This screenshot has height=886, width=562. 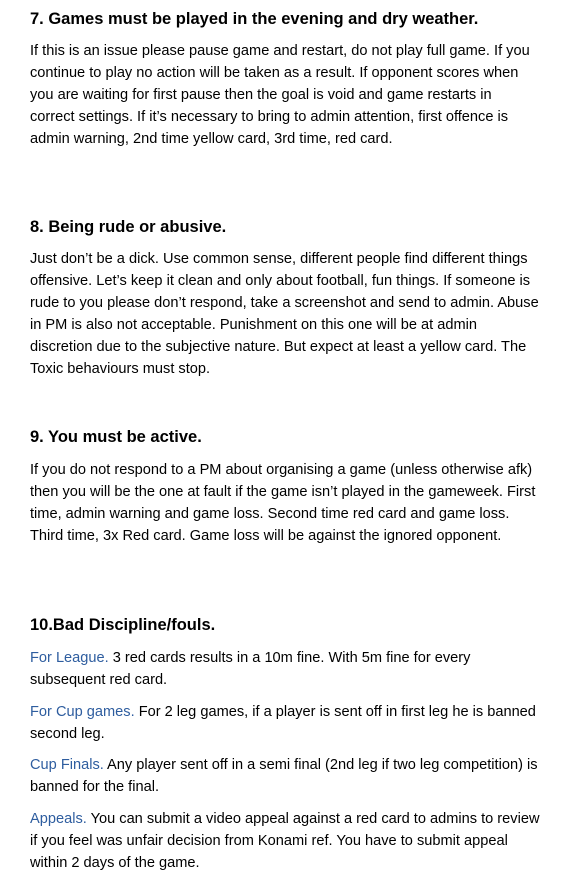 I want to click on section-10-heading: 10.Bad Discipline/fouls., so click(x=123, y=625).